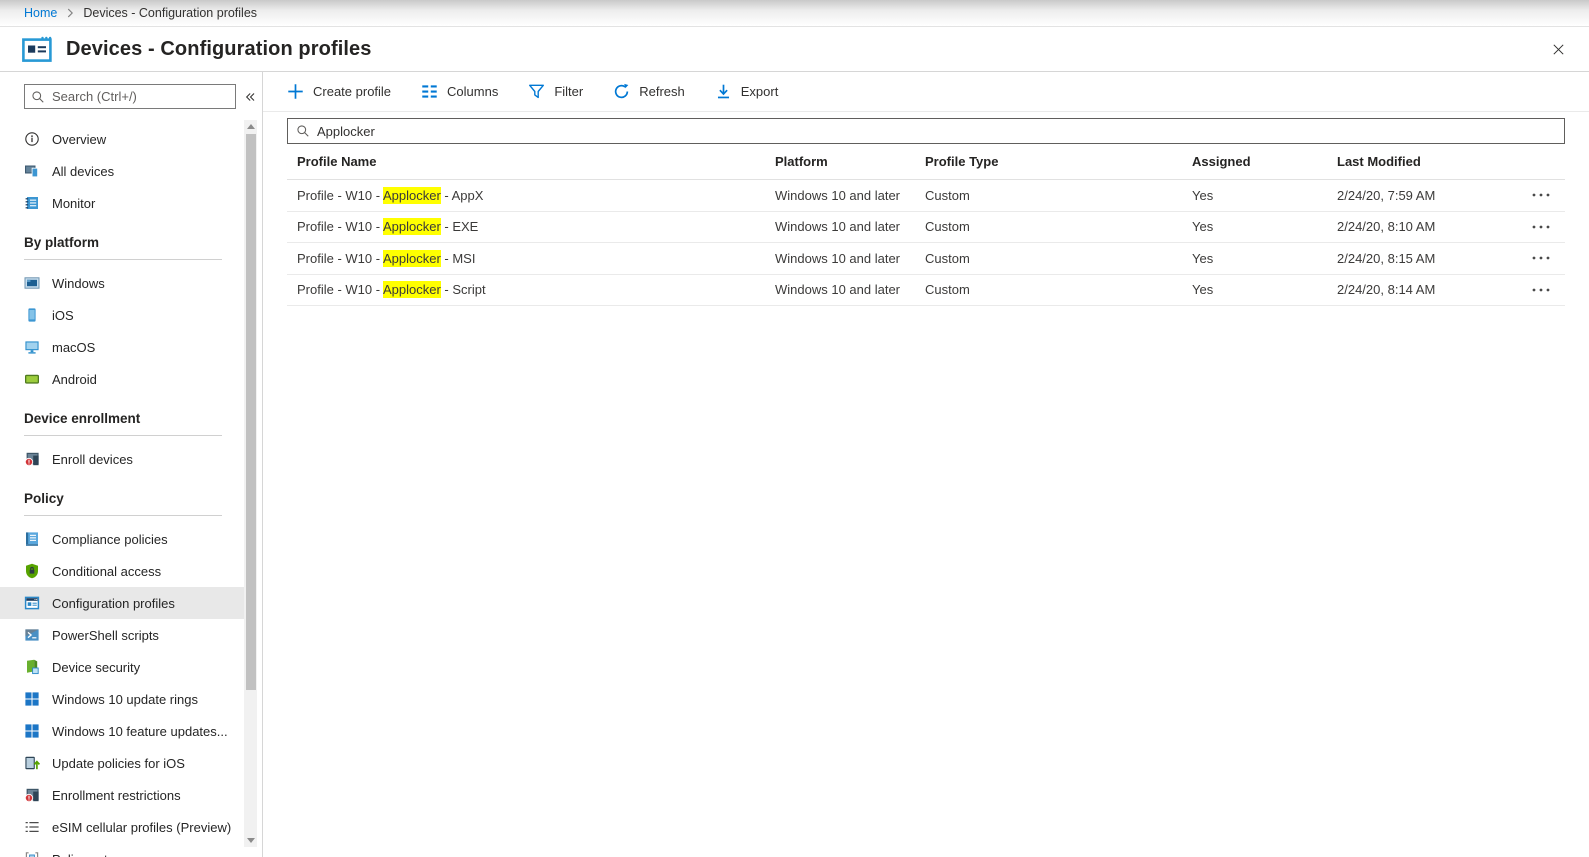 The height and width of the screenshot is (857, 1589). What do you see at coordinates (83, 854) in the screenshot?
I see `sidebar-item-label: Policy sets` at bounding box center [83, 854].